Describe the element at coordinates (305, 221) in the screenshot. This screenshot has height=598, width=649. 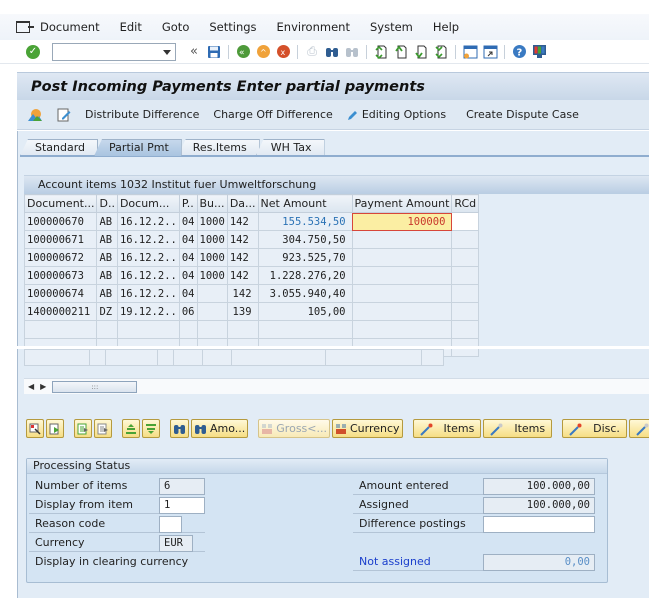
I see `net-amount-cell: 155.534,50` at that location.